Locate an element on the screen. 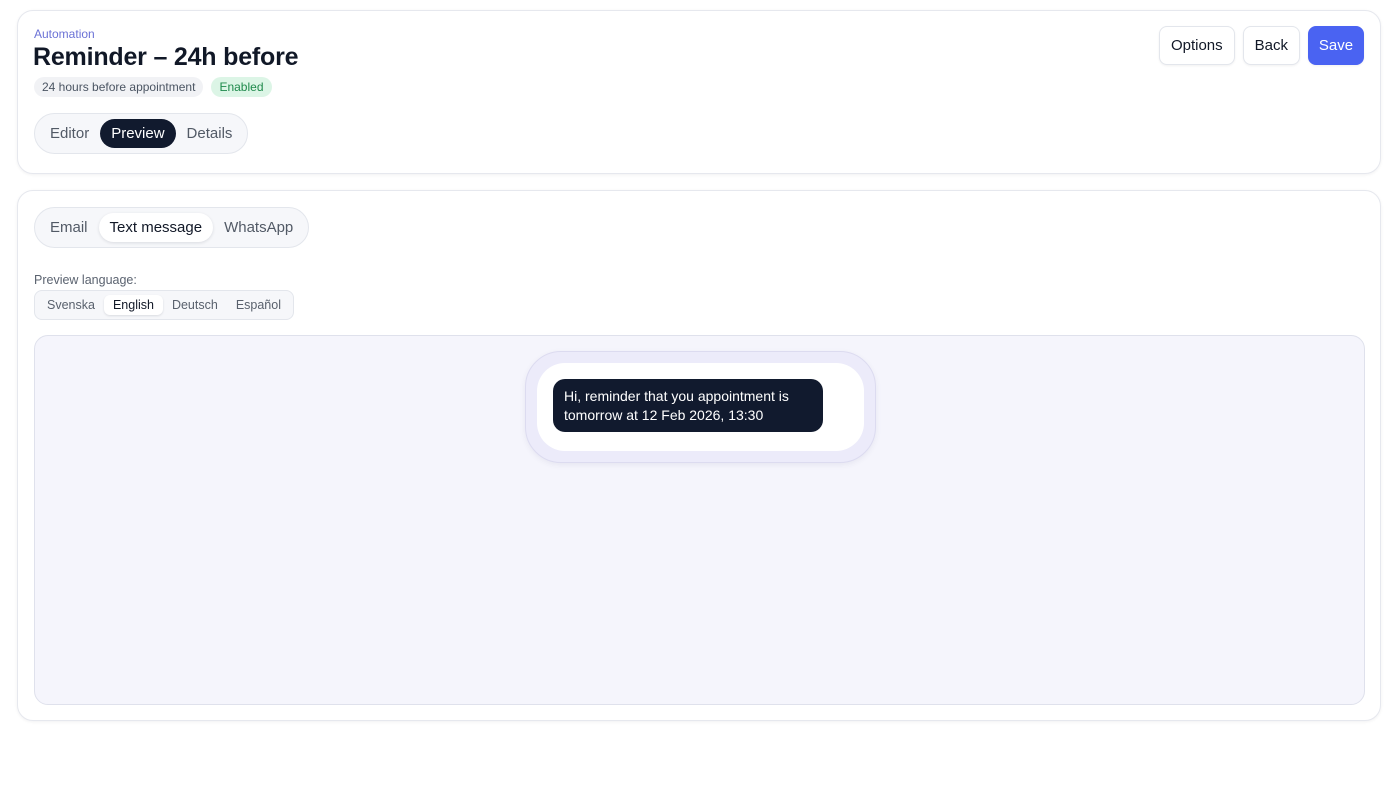 The height and width of the screenshot is (789, 1400). language-selector: Svenska English Deutsch Español is located at coordinates (164, 305).